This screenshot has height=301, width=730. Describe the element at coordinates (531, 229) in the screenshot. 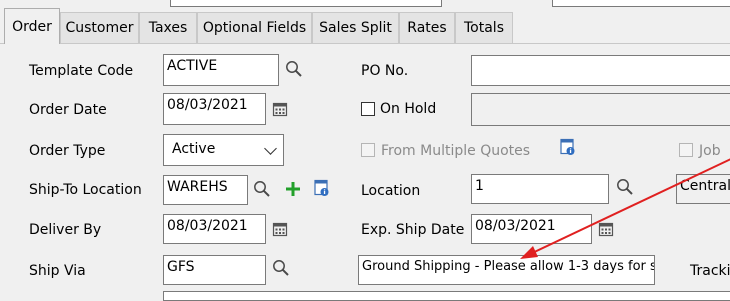

I see `exp-ship-date-input: 08/03/2021` at that location.